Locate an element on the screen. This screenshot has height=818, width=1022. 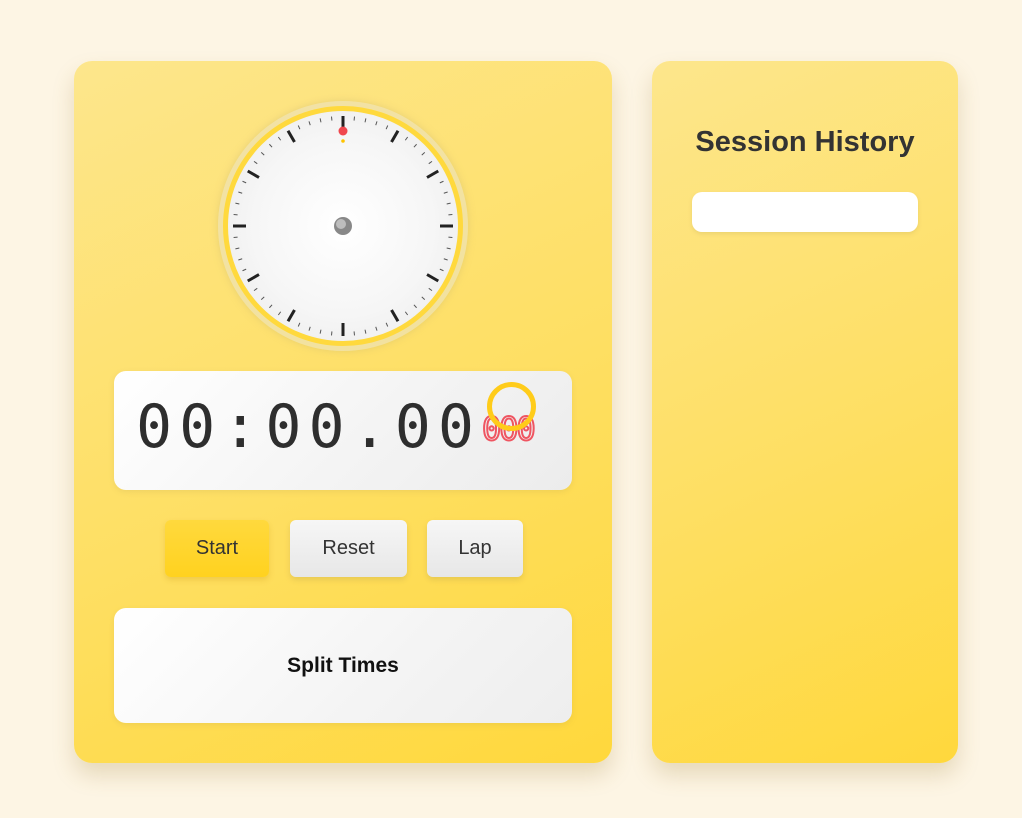
center-pin-highlight is located at coordinates (341, 224).